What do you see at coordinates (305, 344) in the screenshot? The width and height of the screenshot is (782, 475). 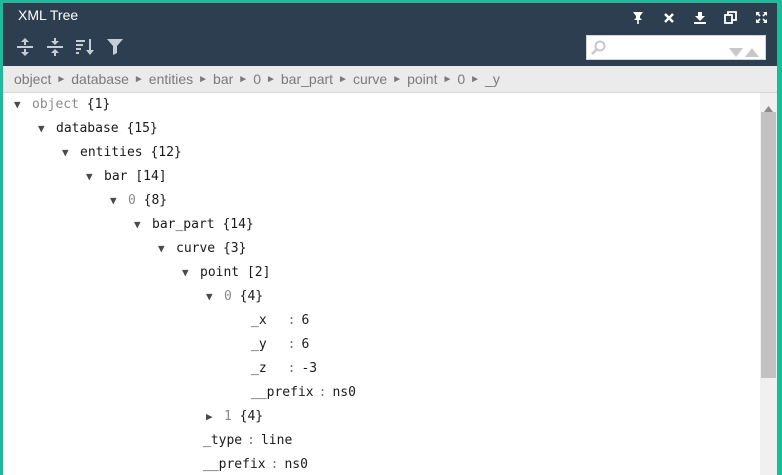 I see `node-value: 6` at bounding box center [305, 344].